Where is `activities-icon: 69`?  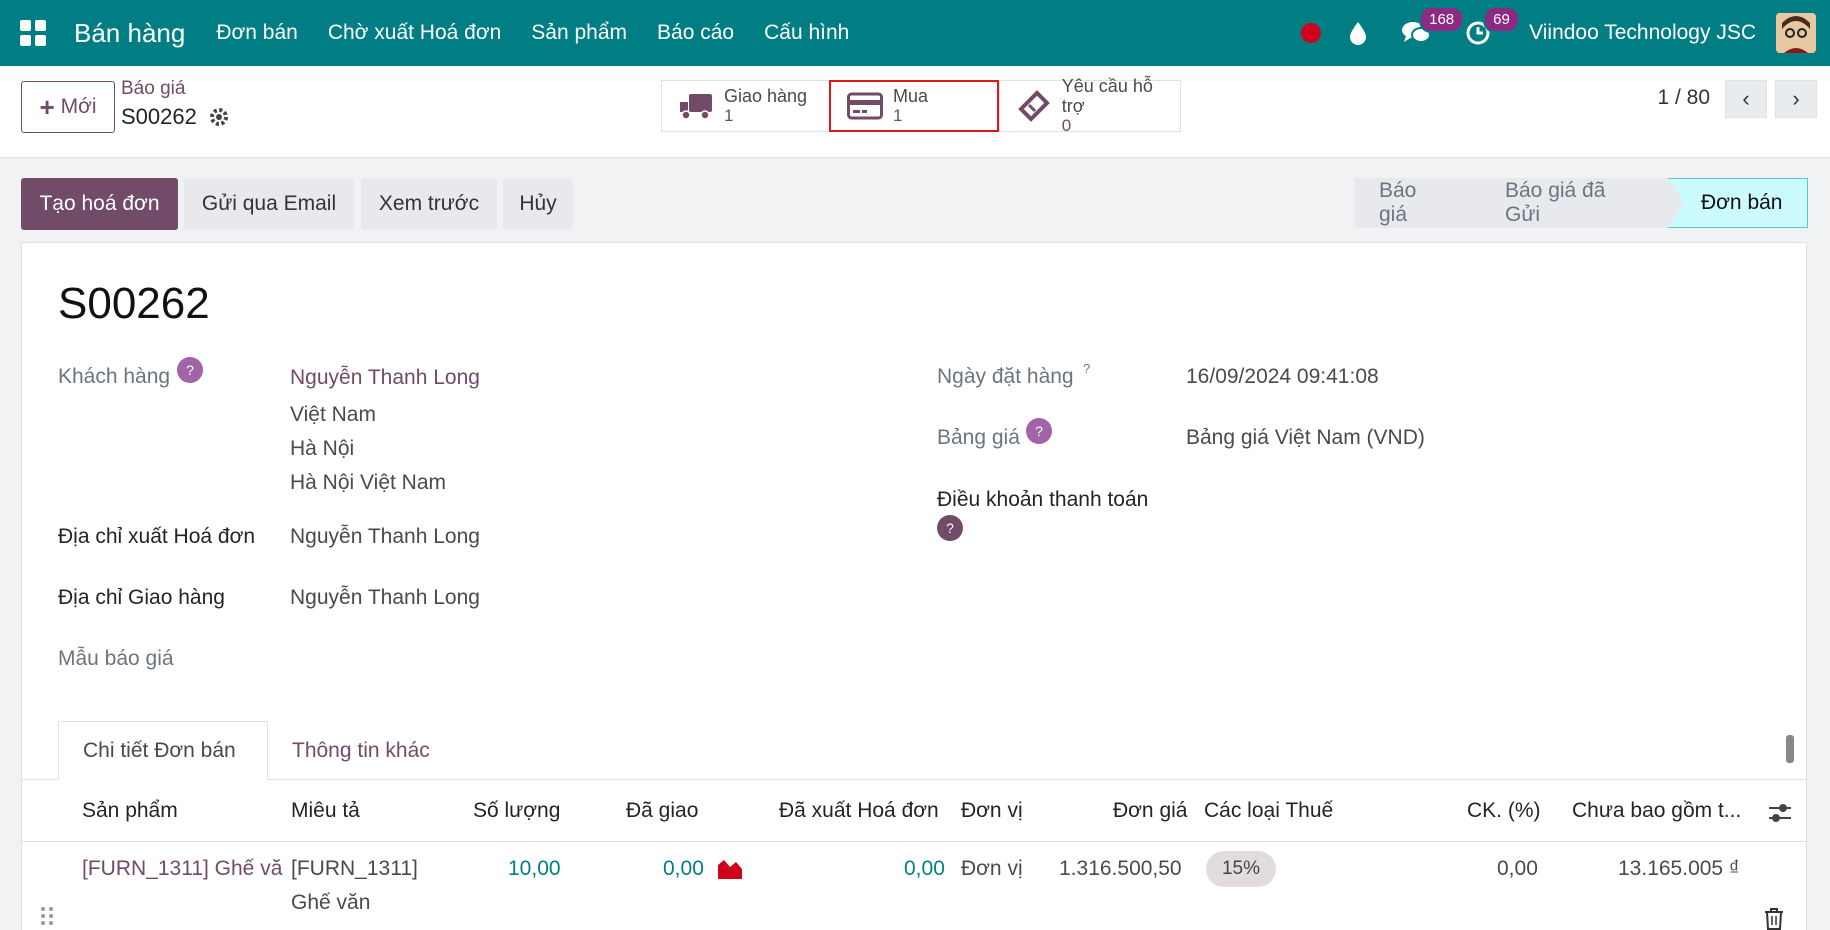 activities-icon: 69 is located at coordinates (1492, 26).